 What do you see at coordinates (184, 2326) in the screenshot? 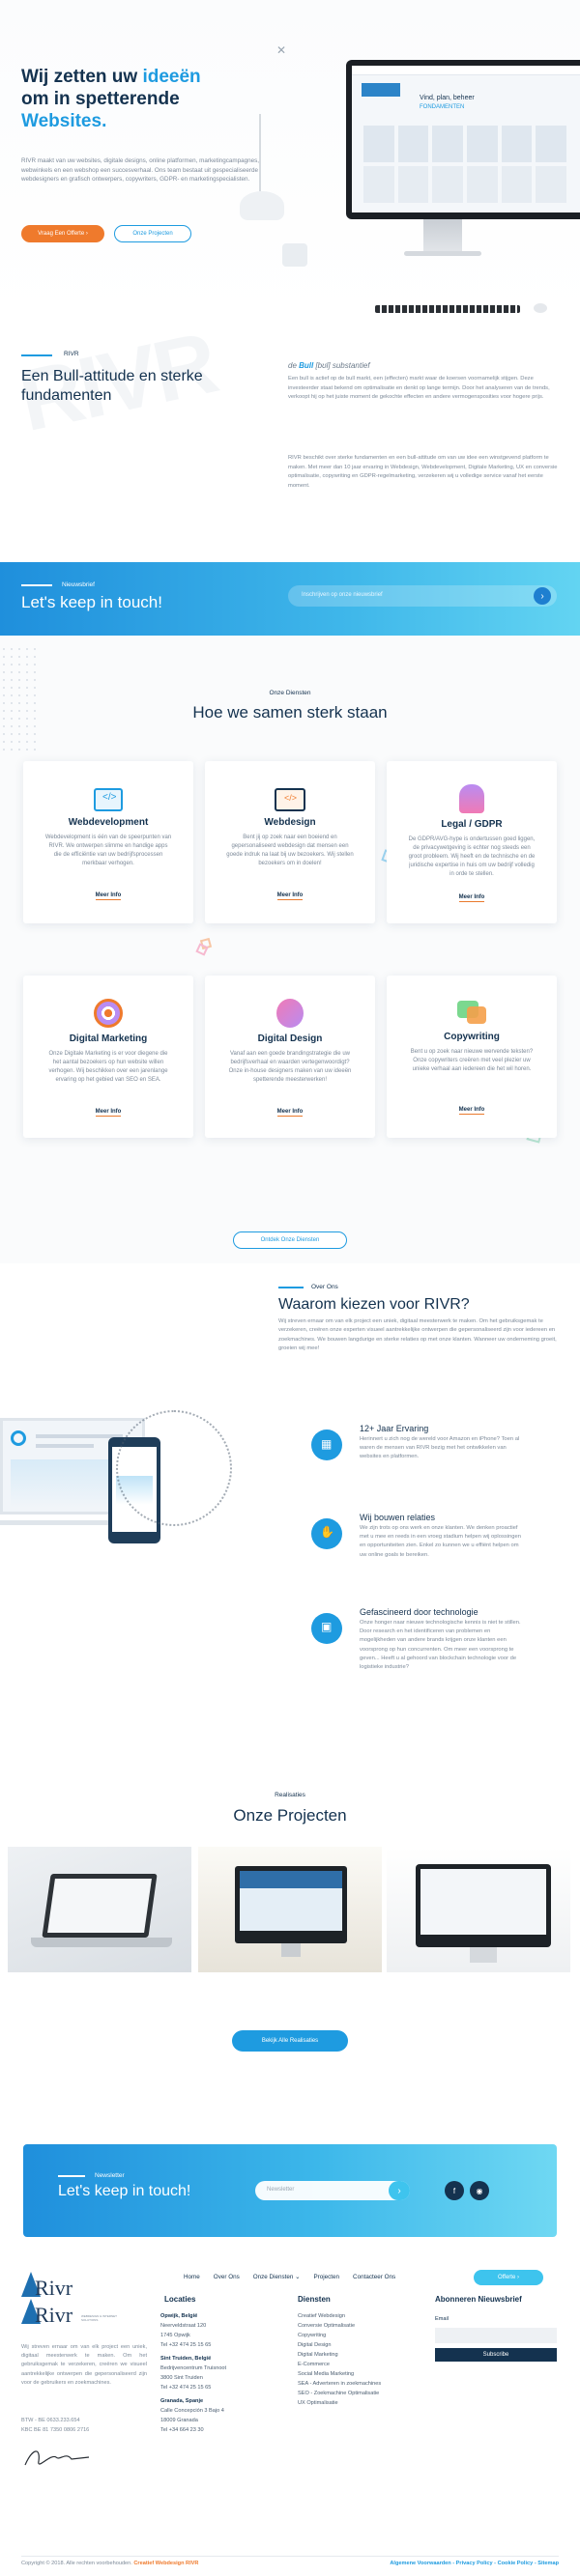
I see `location-line: Neerveldstraat 120` at bounding box center [184, 2326].